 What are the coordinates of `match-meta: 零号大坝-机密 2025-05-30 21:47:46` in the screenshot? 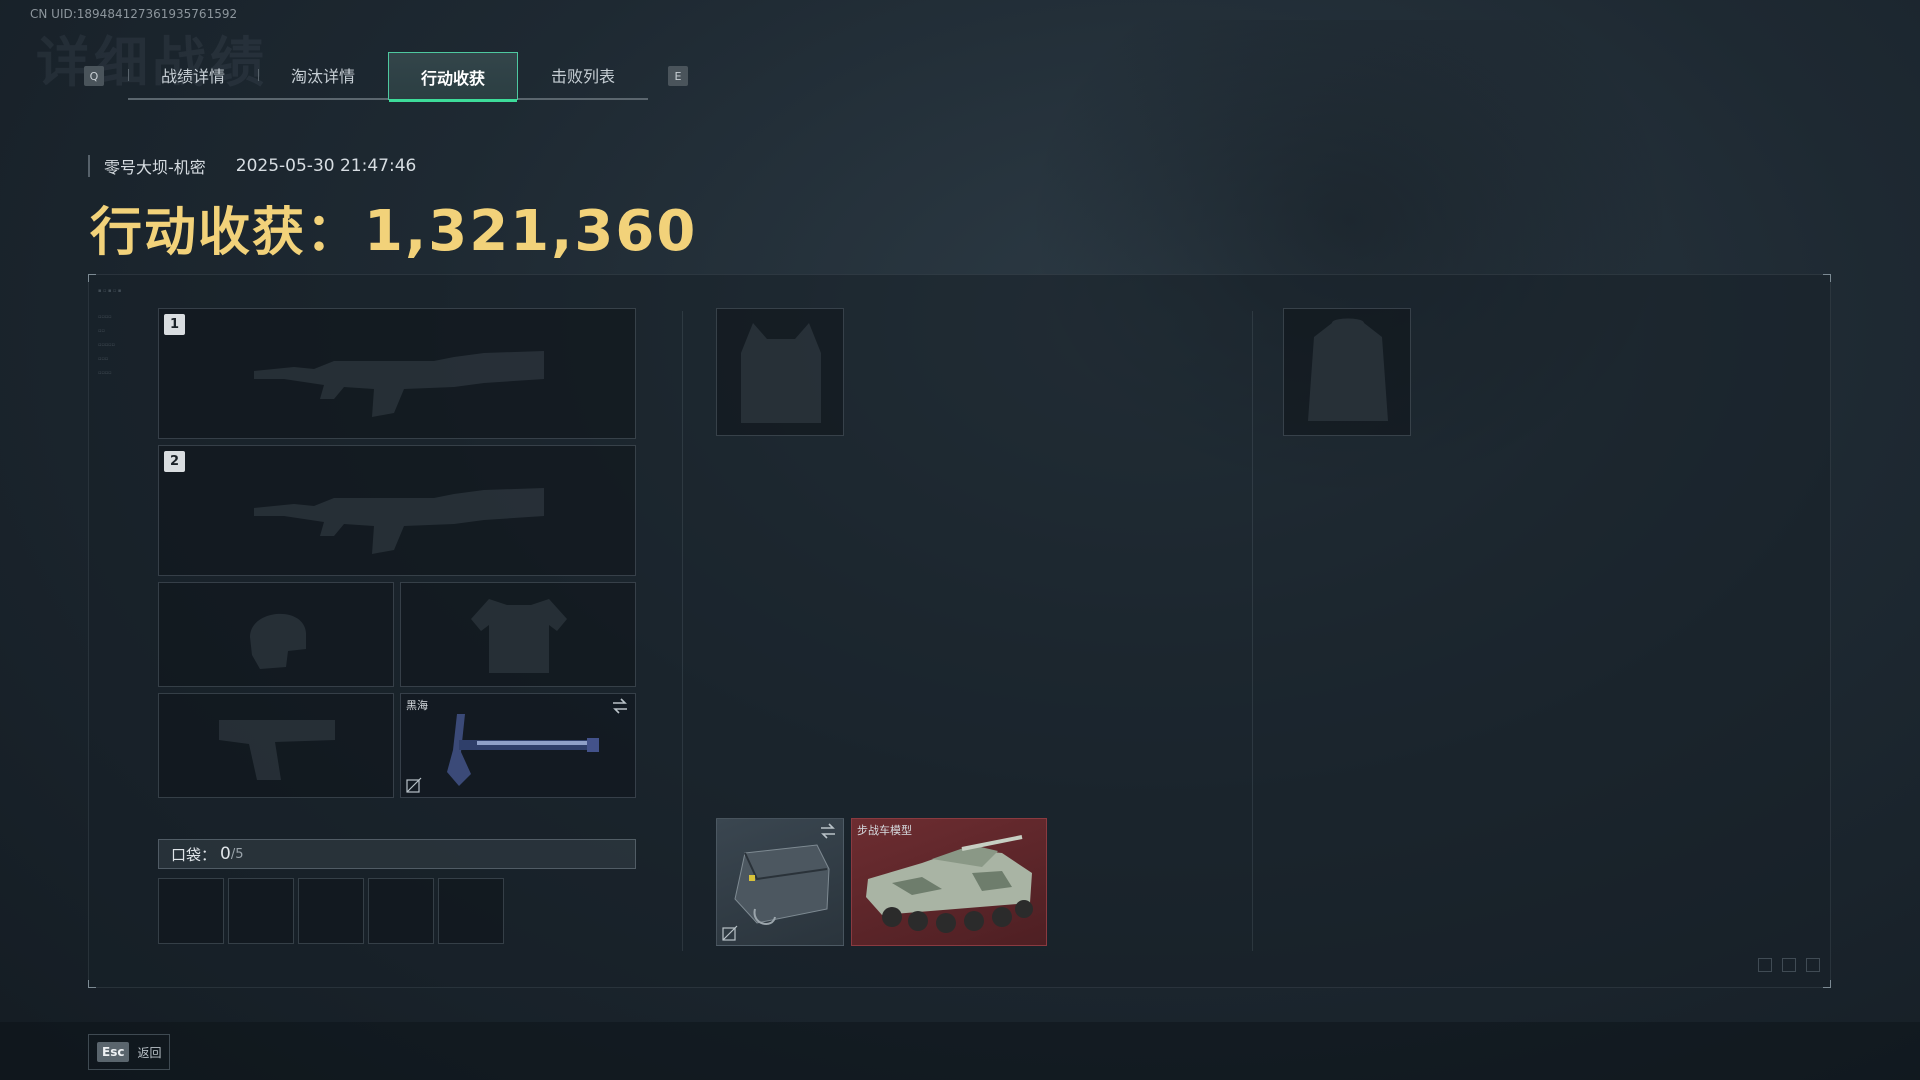 It's located at (252, 166).